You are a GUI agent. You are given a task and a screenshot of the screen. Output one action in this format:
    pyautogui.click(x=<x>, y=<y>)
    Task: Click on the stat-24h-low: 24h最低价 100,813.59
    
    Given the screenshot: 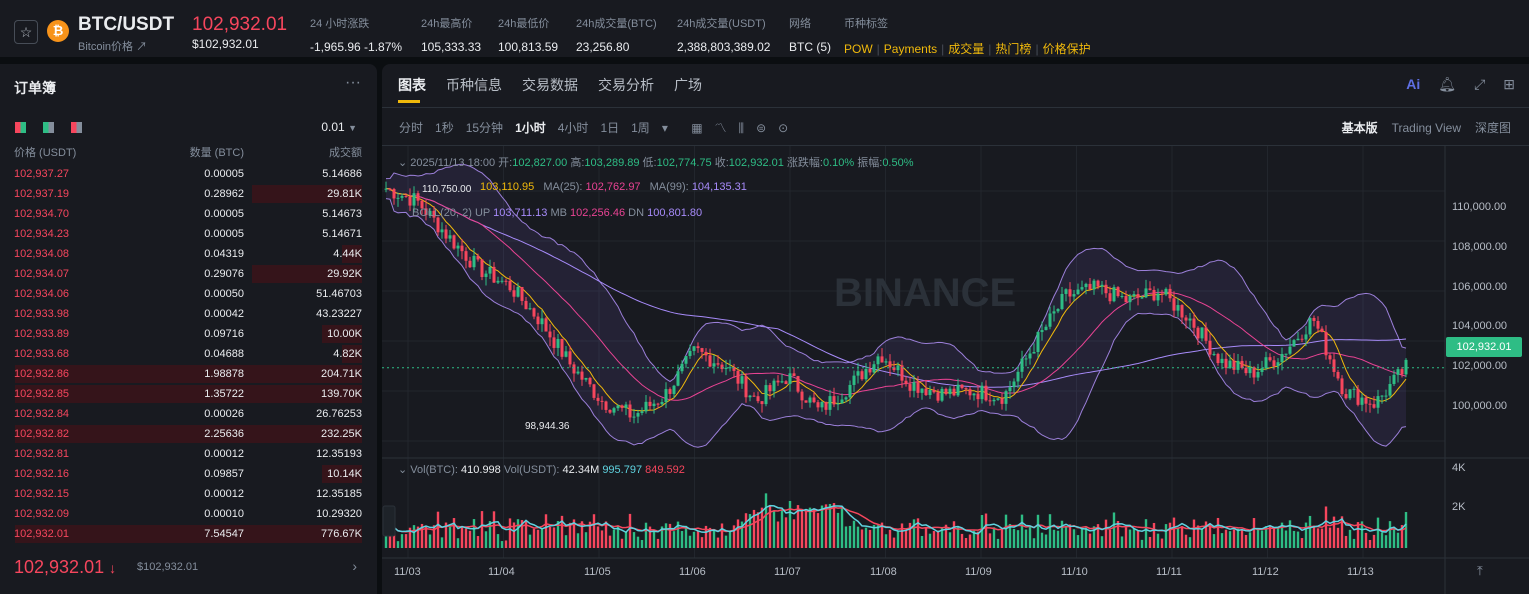 What is the action you would take?
    pyautogui.click(x=528, y=34)
    